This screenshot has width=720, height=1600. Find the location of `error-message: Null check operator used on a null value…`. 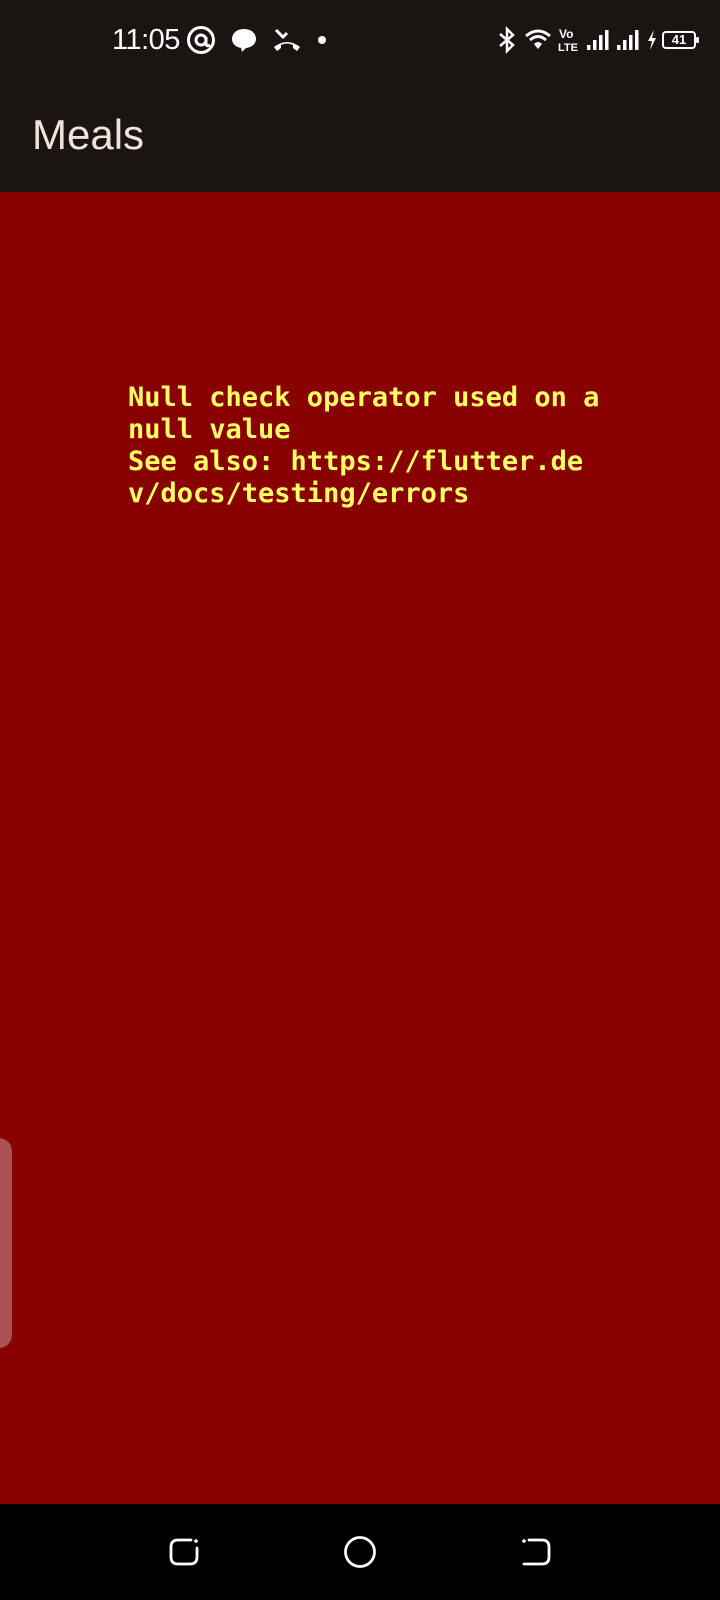

error-message: Null check operator used on a null value… is located at coordinates (364, 445).